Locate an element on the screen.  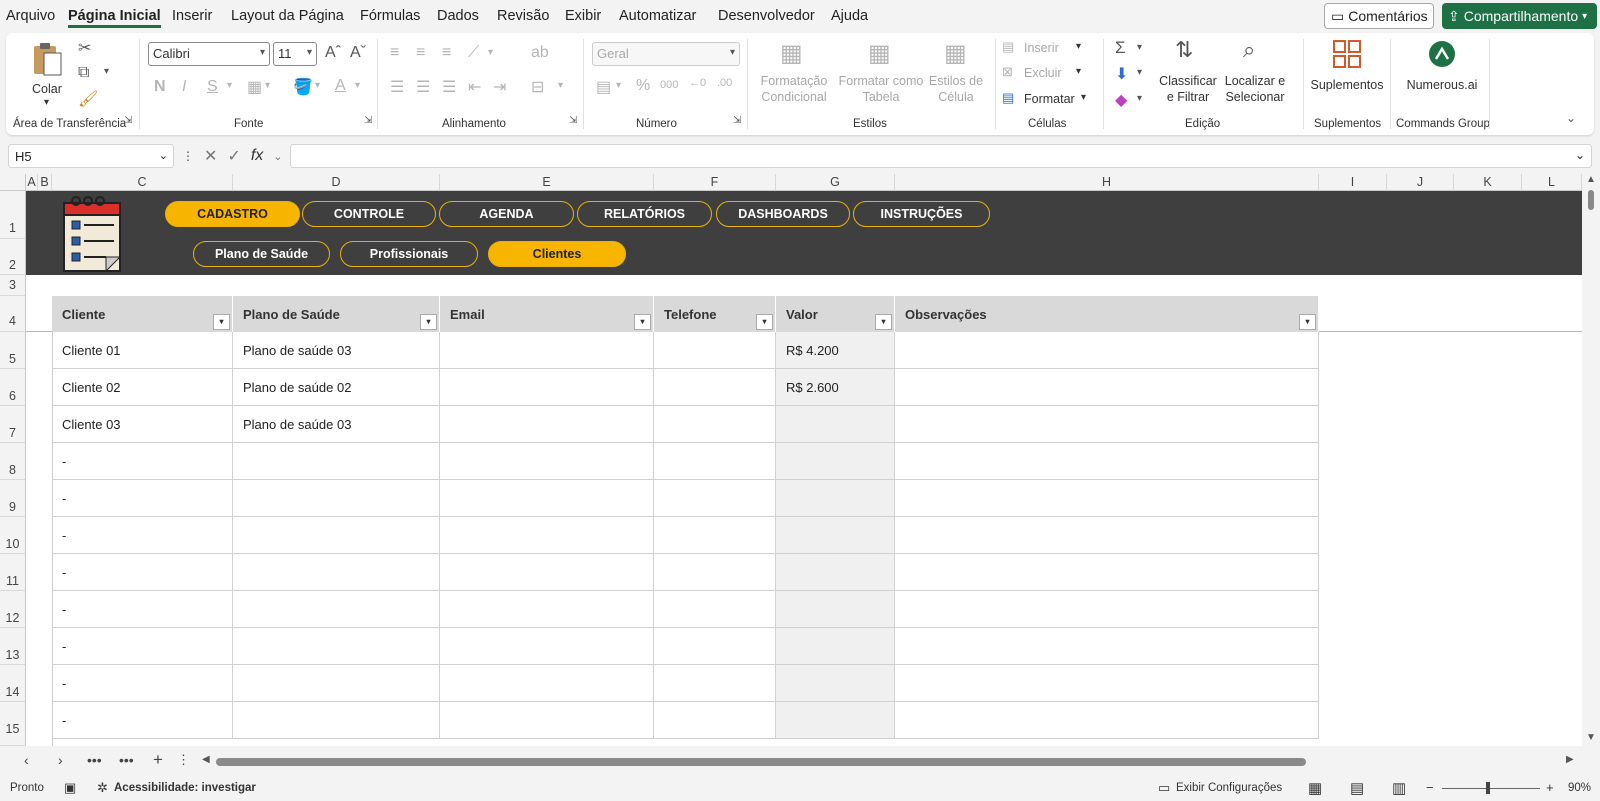
subnav-profissionais: Profissionais is located at coordinates (409, 254).